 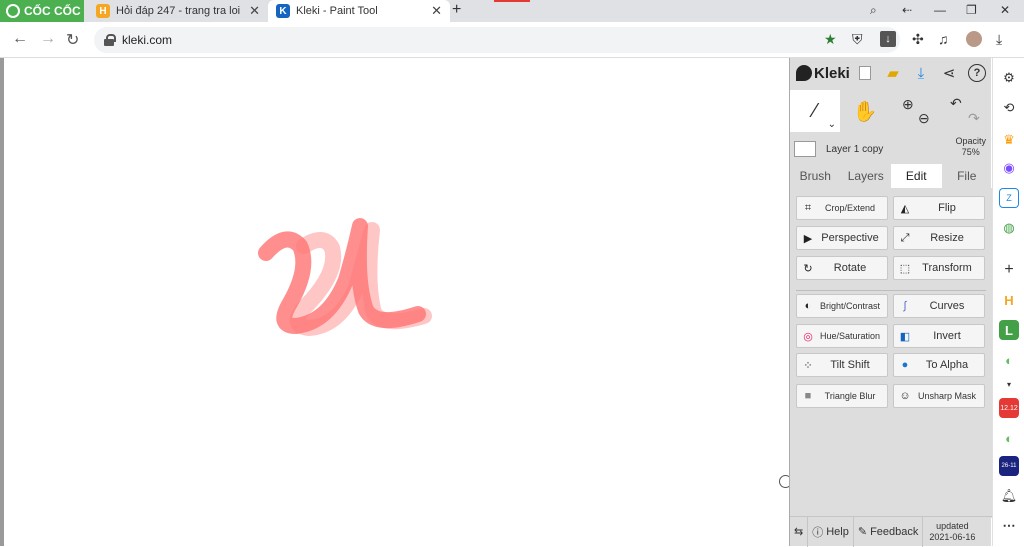 What do you see at coordinates (974, 118) in the screenshot?
I see `redo-icon: ↷` at bounding box center [974, 118].